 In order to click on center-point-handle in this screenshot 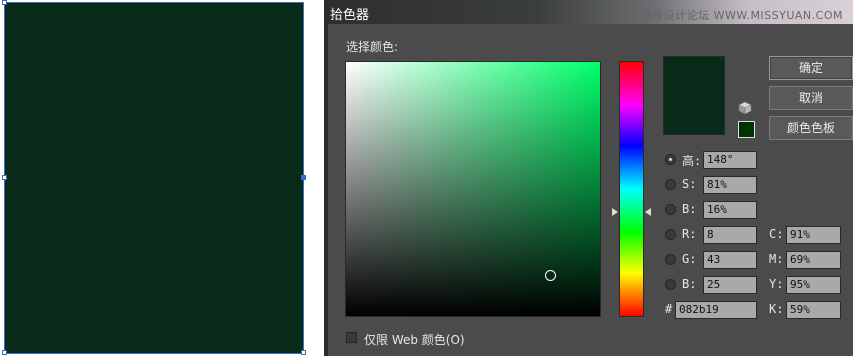, I will do `click(303, 177)`.